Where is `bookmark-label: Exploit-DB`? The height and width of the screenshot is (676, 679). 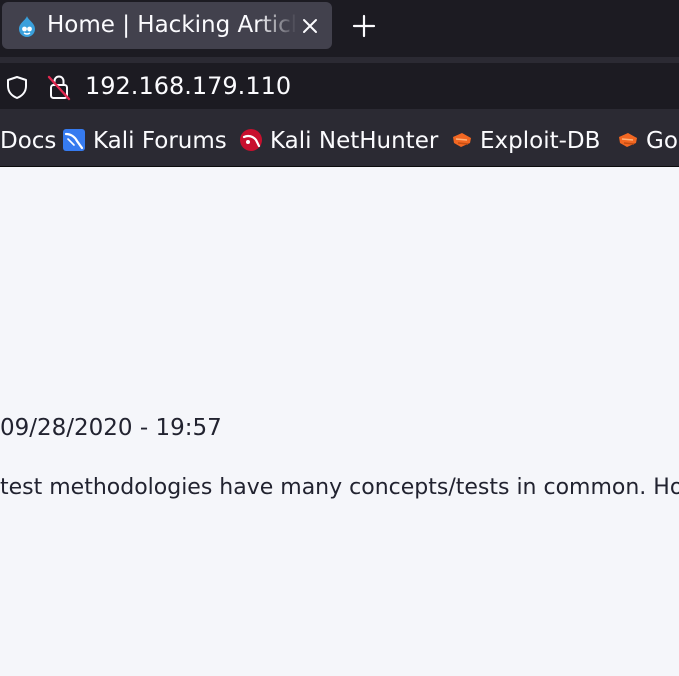
bookmark-label: Exploit-DB is located at coordinates (540, 141).